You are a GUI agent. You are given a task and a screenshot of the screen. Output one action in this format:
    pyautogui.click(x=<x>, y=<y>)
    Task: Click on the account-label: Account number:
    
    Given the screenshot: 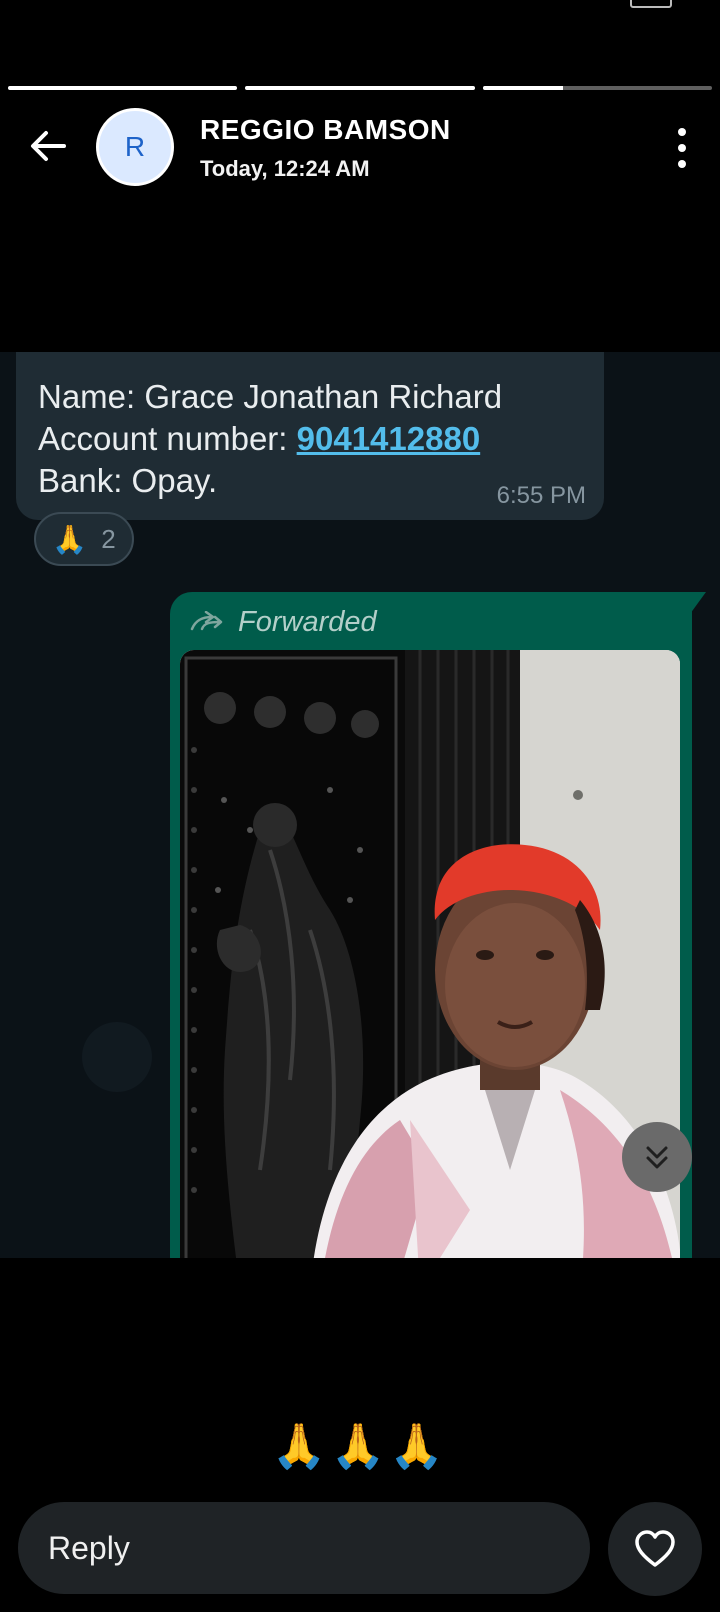 What is the action you would take?
    pyautogui.click(x=167, y=438)
    